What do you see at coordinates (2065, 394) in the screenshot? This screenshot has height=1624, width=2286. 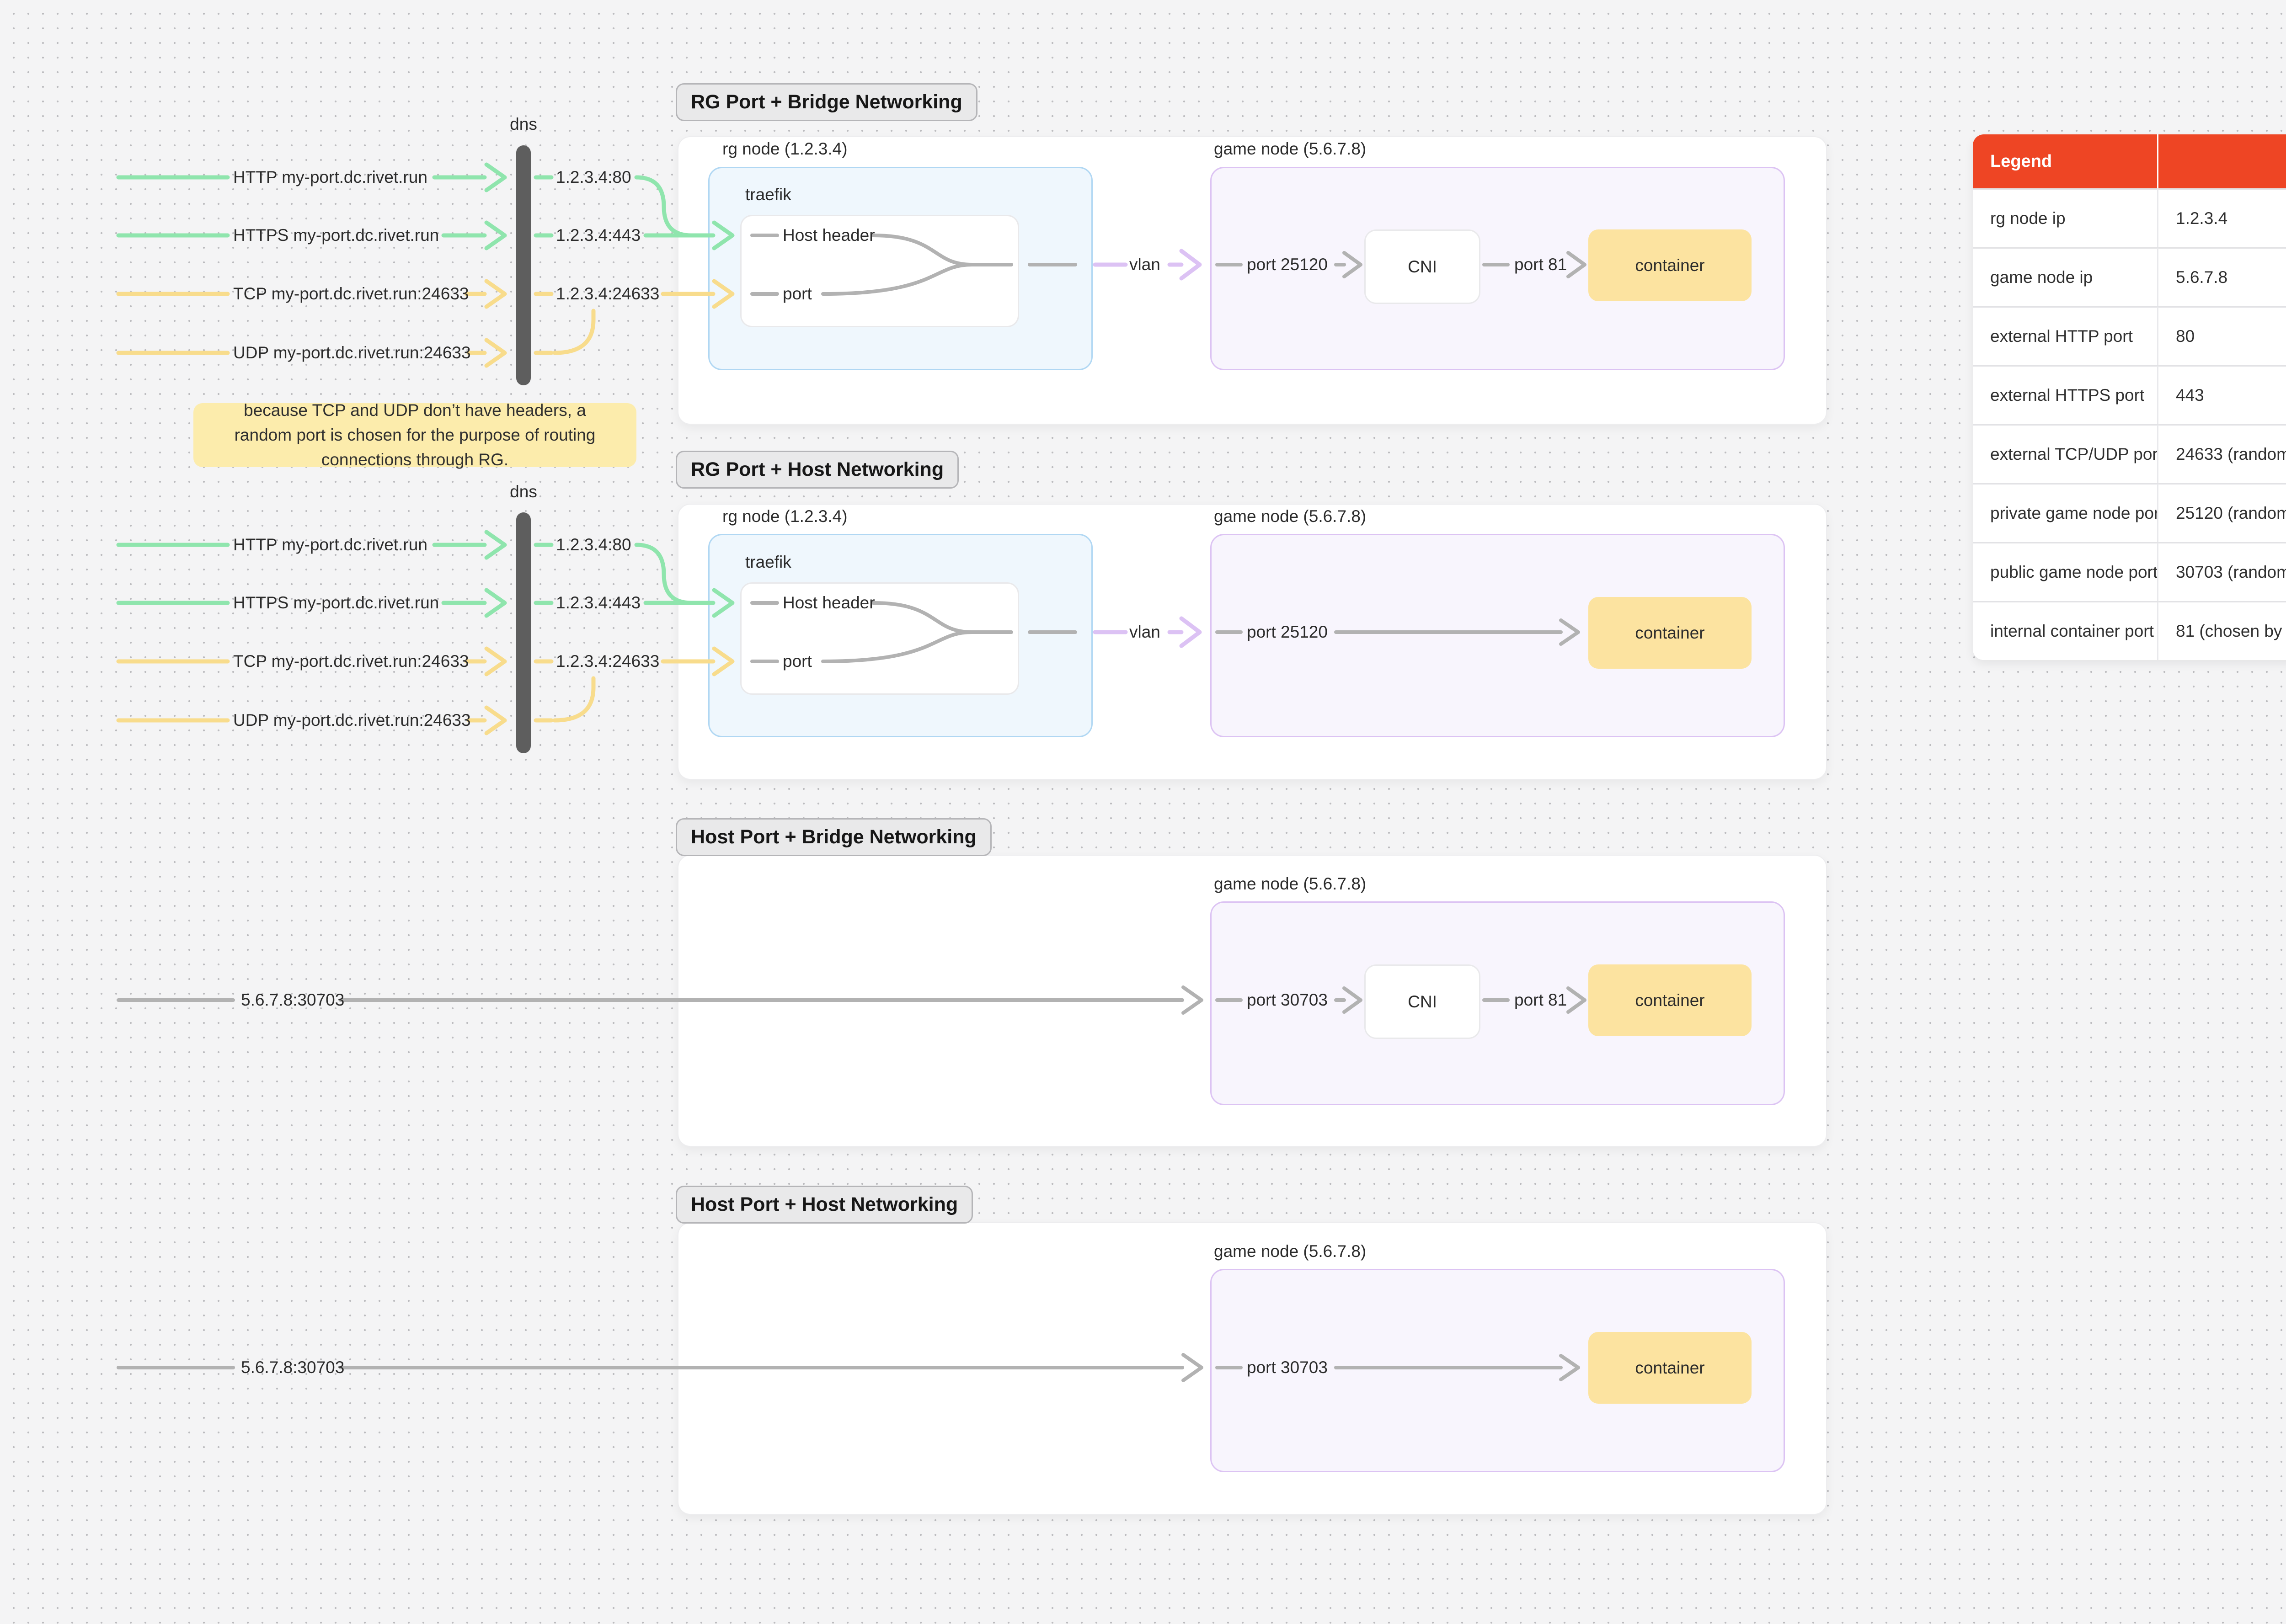 I see `cell-name: external HTTPS port` at bounding box center [2065, 394].